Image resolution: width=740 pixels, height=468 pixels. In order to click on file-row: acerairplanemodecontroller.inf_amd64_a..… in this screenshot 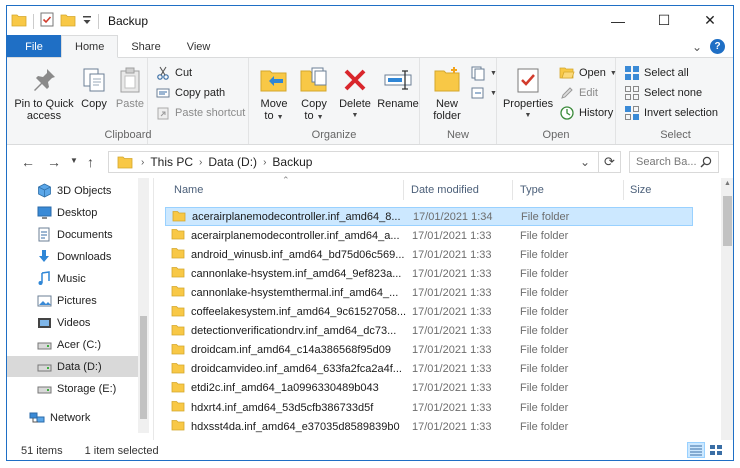, I will do `click(429, 235)`.